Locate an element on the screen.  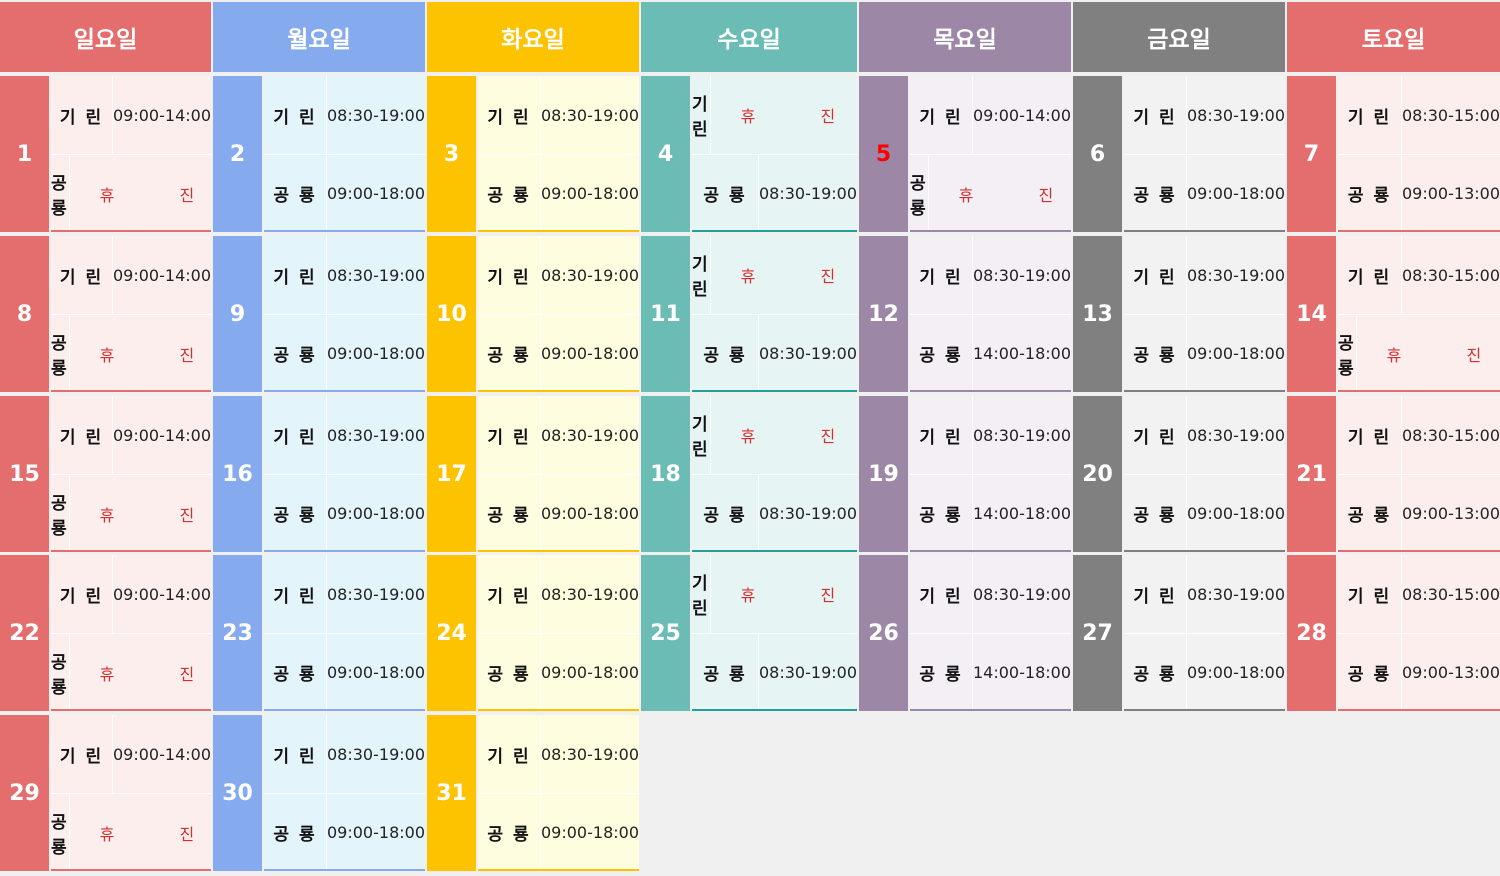
day-cell: 20 기 린 08:30-19:00 공 룡 09:00-18:00 is located at coordinates (1179, 474).